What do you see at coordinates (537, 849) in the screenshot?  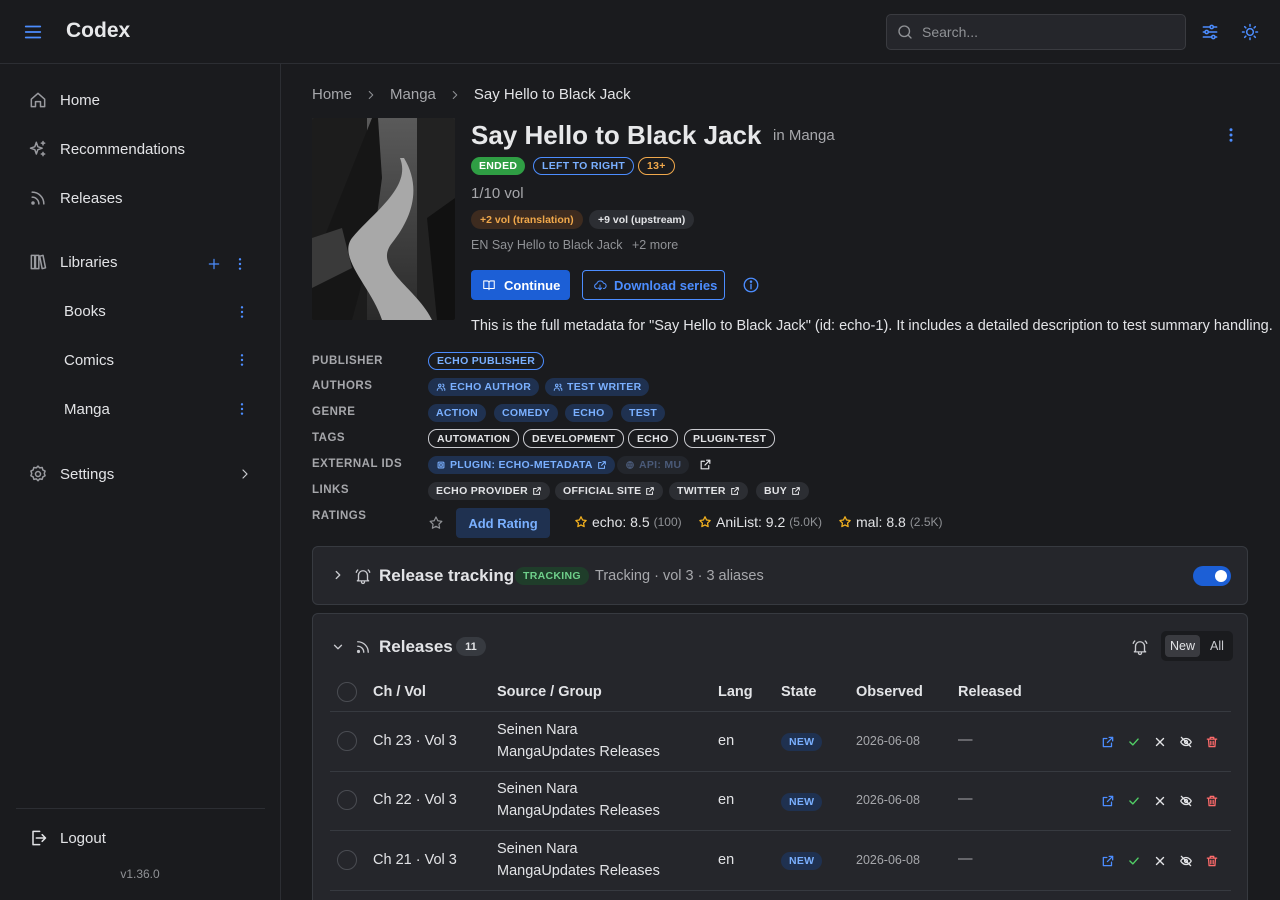 I see `row-source-name: Seinen Nara` at bounding box center [537, 849].